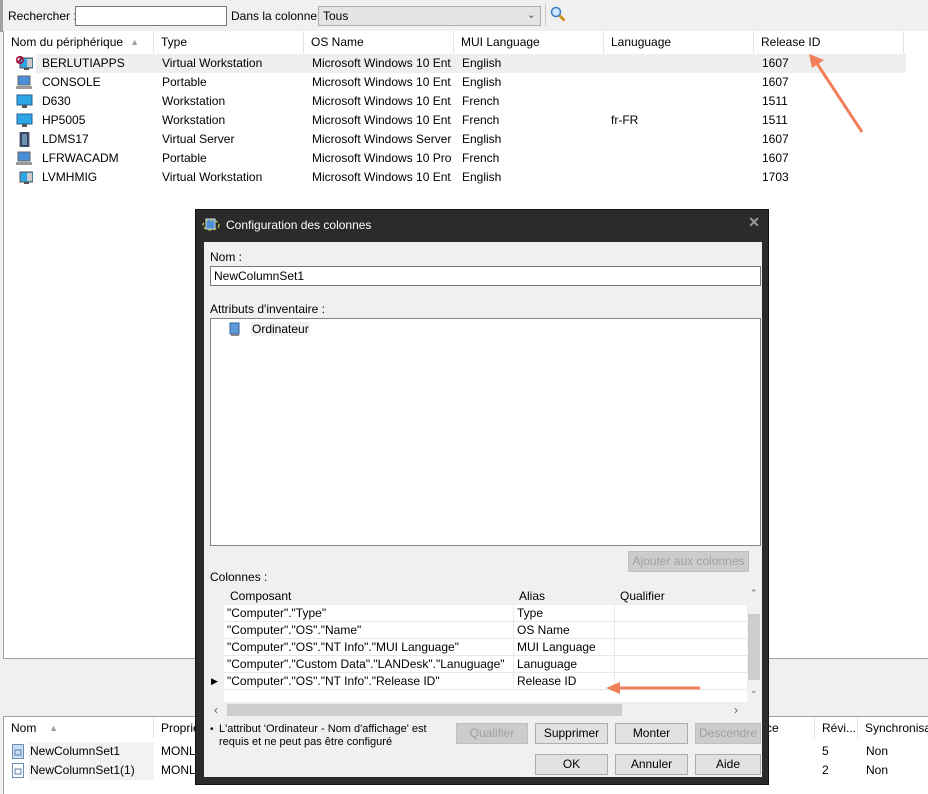  Describe the element at coordinates (728, 764) in the screenshot. I see `help-button: Aide` at that location.